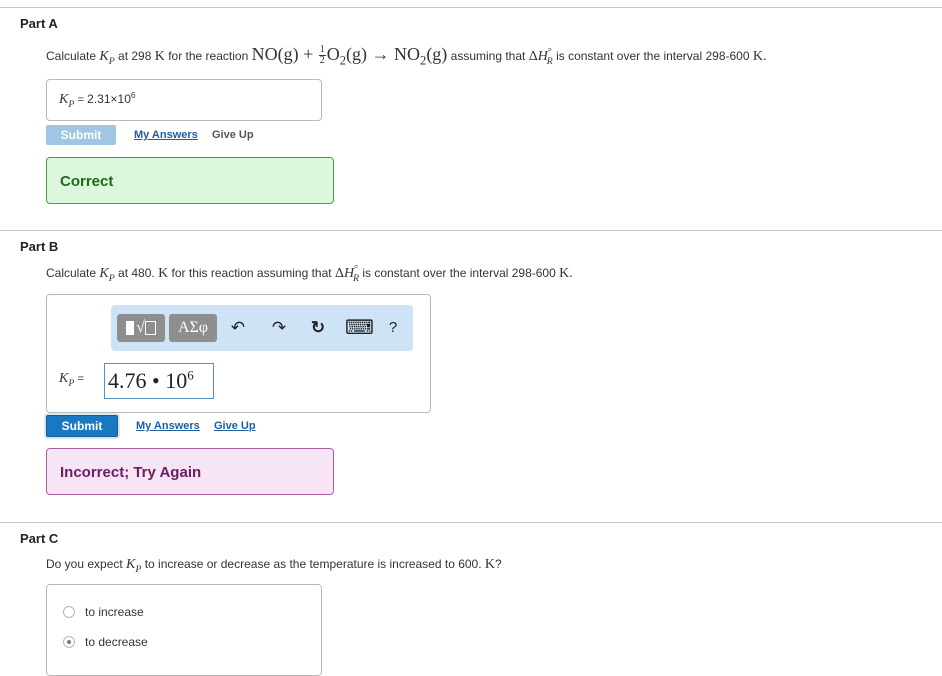 Image resolution: width=942 pixels, height=676 pixels. I want to click on part-c-top-rule, so click(471, 522).